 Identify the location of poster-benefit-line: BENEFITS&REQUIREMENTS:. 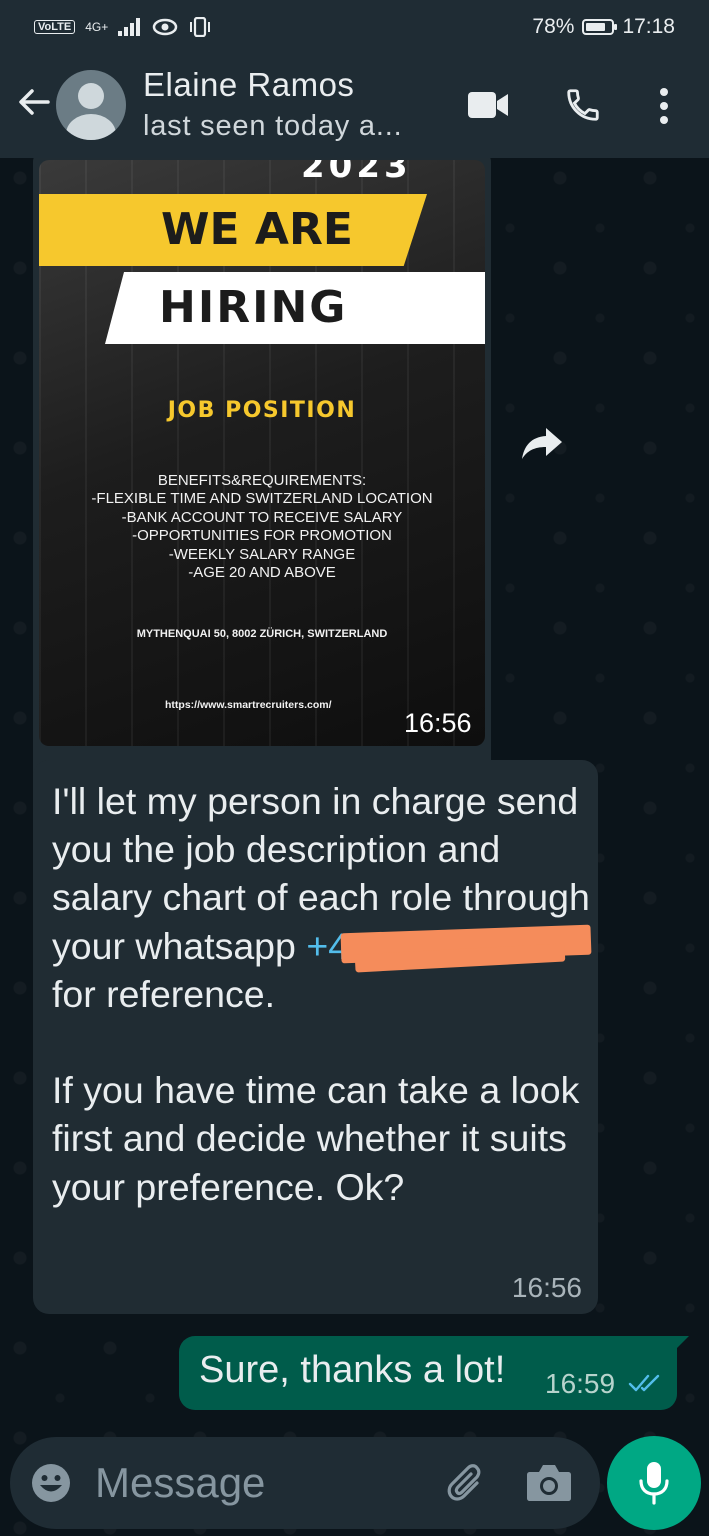
(262, 480).